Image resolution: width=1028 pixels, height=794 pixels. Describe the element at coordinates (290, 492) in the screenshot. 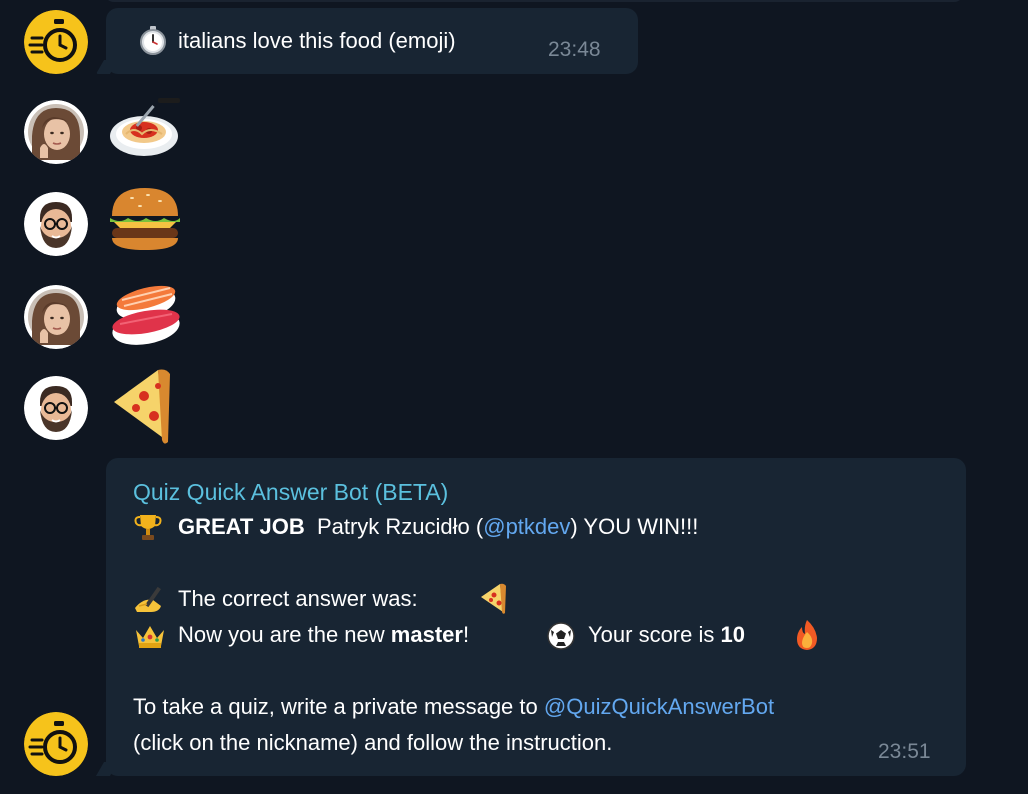

I see `sender-name: Quiz Quick Answer Bot (BETA)` at that location.